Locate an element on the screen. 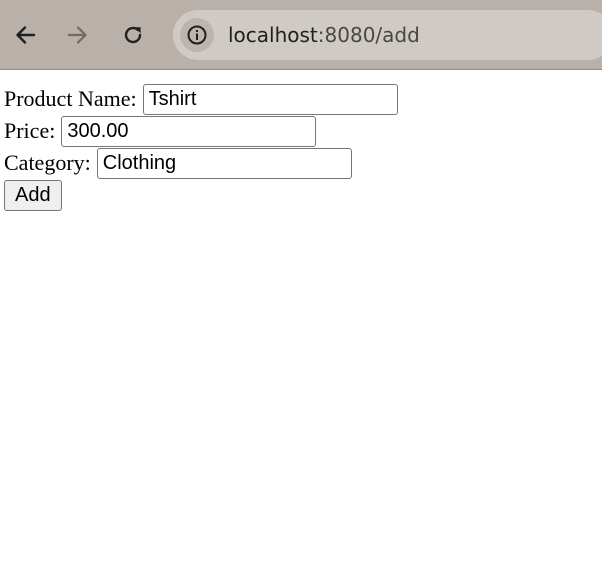 This screenshot has width=602, height=588. arrow-right-icon is located at coordinates (77, 35).